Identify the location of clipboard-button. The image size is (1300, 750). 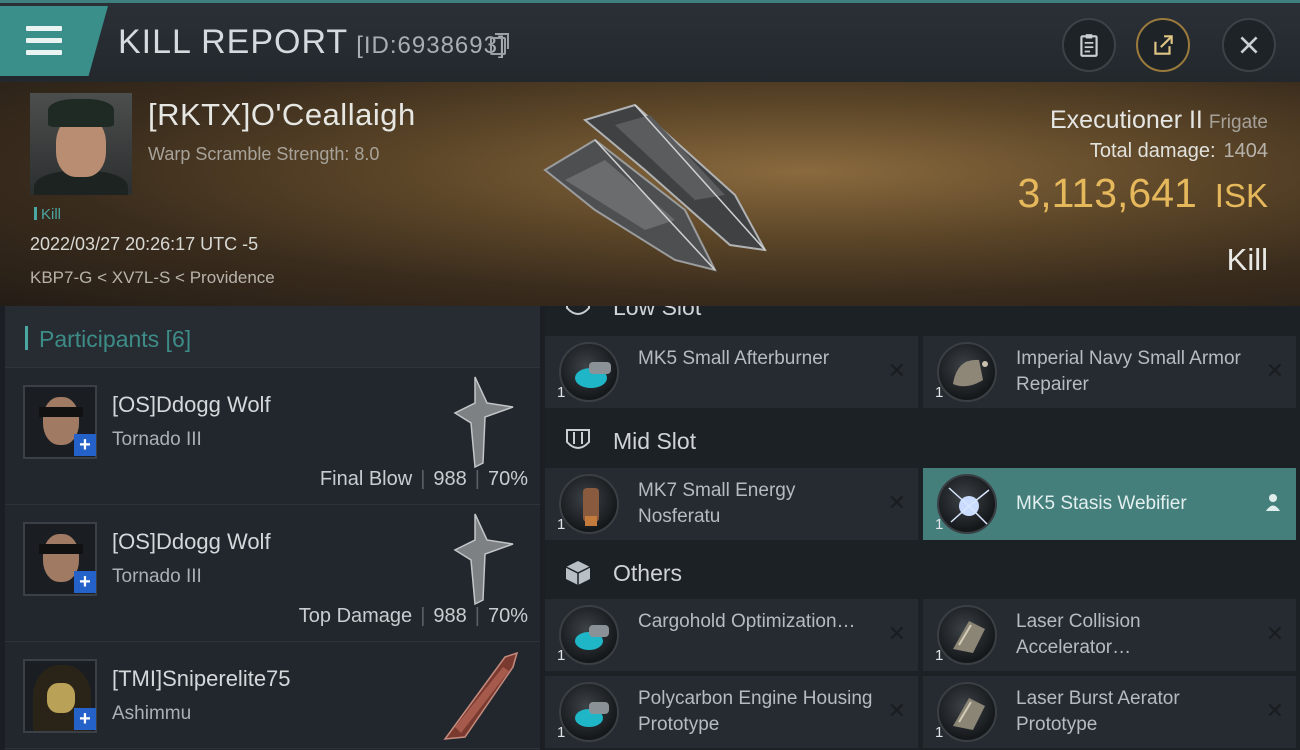
(1089, 45).